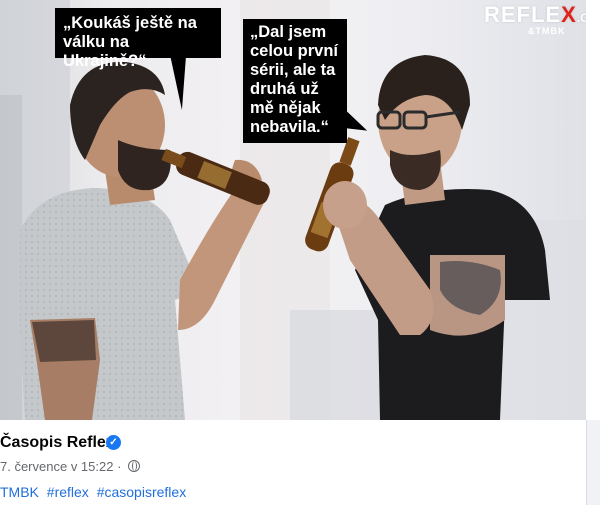 The height and width of the screenshot is (505, 600). Describe the element at coordinates (593, 462) in the screenshot. I see `scrollbar-edge` at that location.